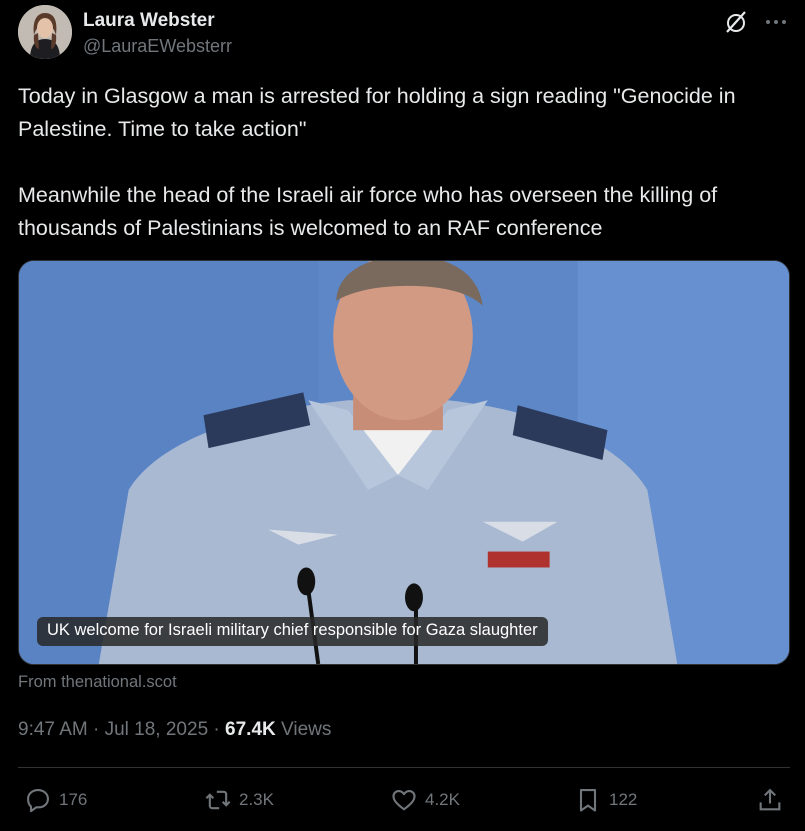  I want to click on divider, so click(404, 767).